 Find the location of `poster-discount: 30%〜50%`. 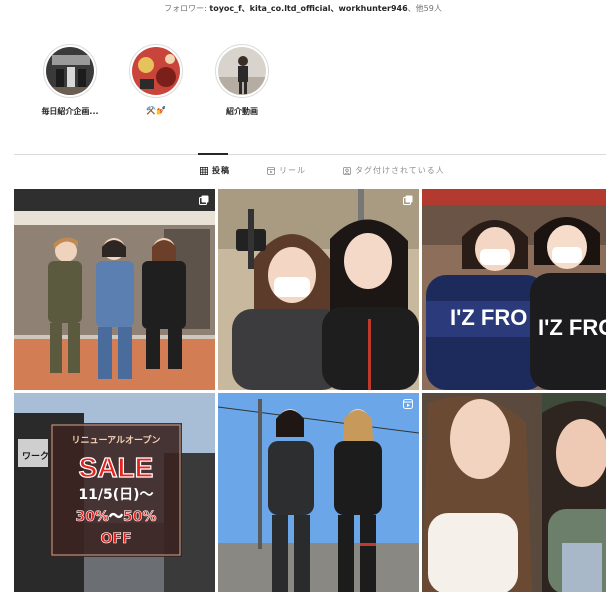

poster-discount: 30%〜50% is located at coordinates (115, 517).